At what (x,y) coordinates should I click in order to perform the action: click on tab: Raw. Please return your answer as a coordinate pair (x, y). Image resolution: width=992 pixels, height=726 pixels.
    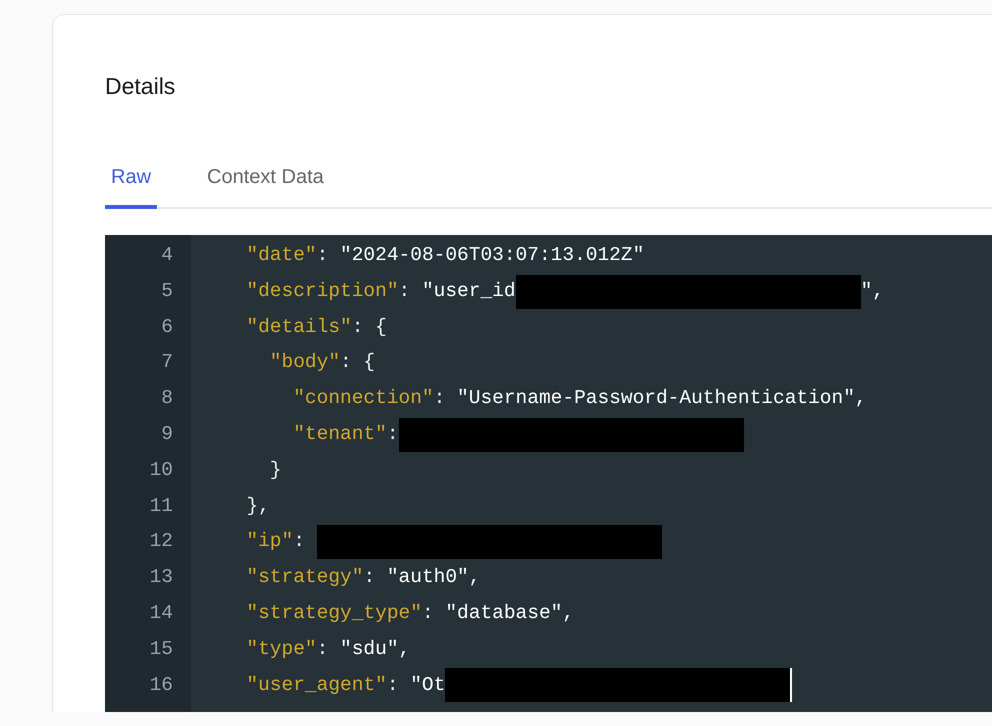
    Looking at the image, I should click on (131, 187).